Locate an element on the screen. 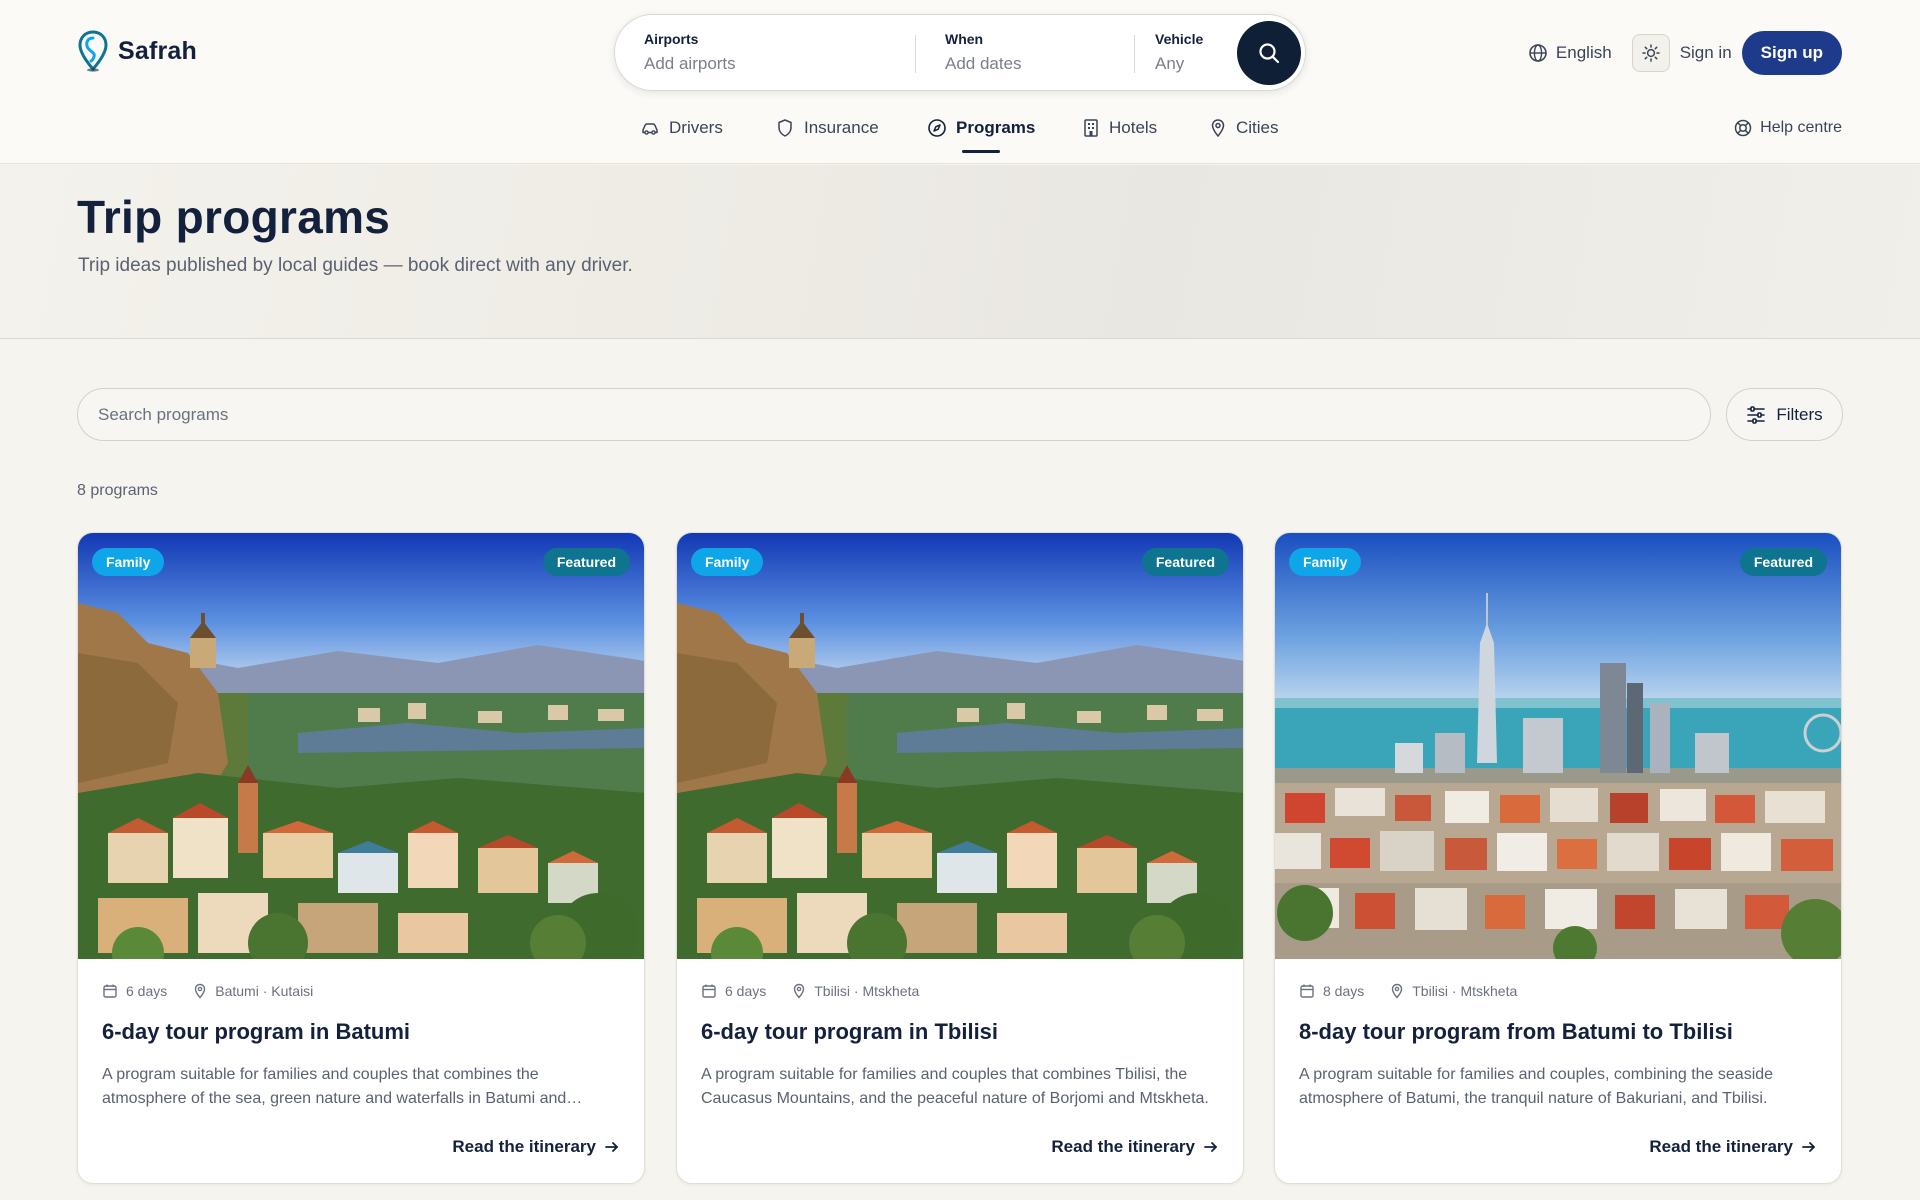 This screenshot has height=1200, width=1920. globe-icon is located at coordinates (1538, 53).